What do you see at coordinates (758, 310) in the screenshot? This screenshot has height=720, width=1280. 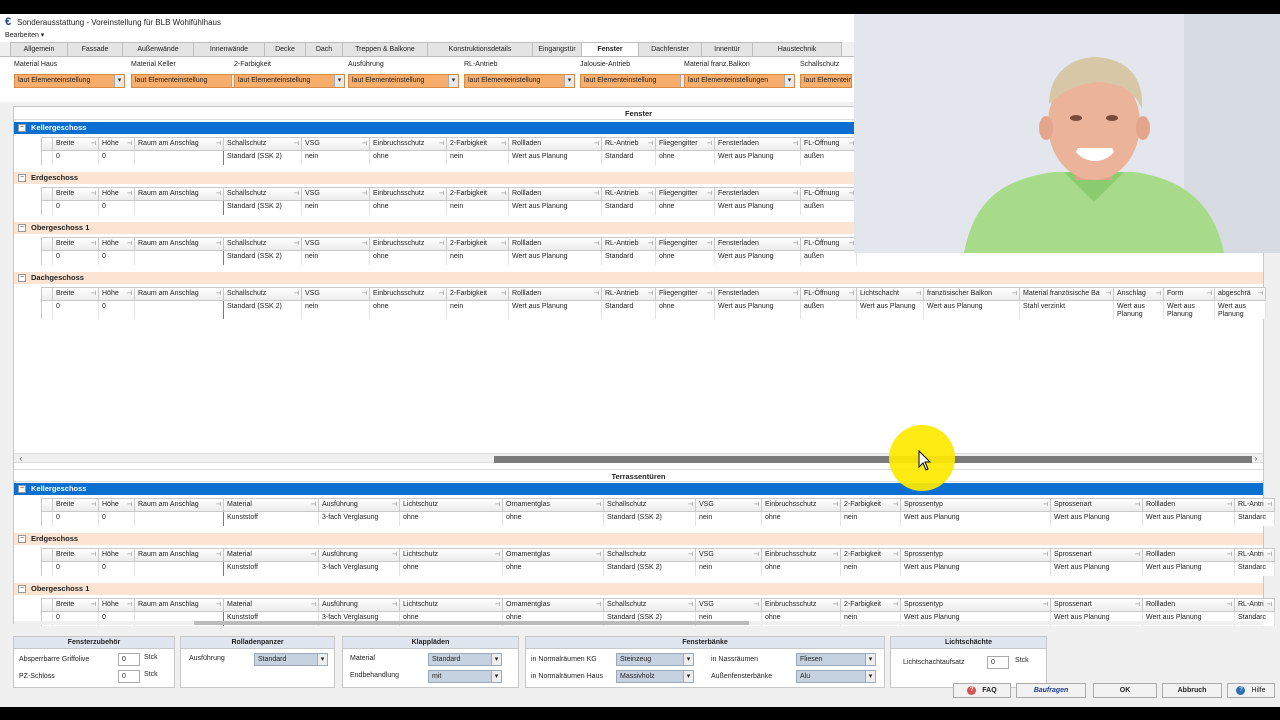 I see `cell-fensterladen: Wert aus Planung` at bounding box center [758, 310].